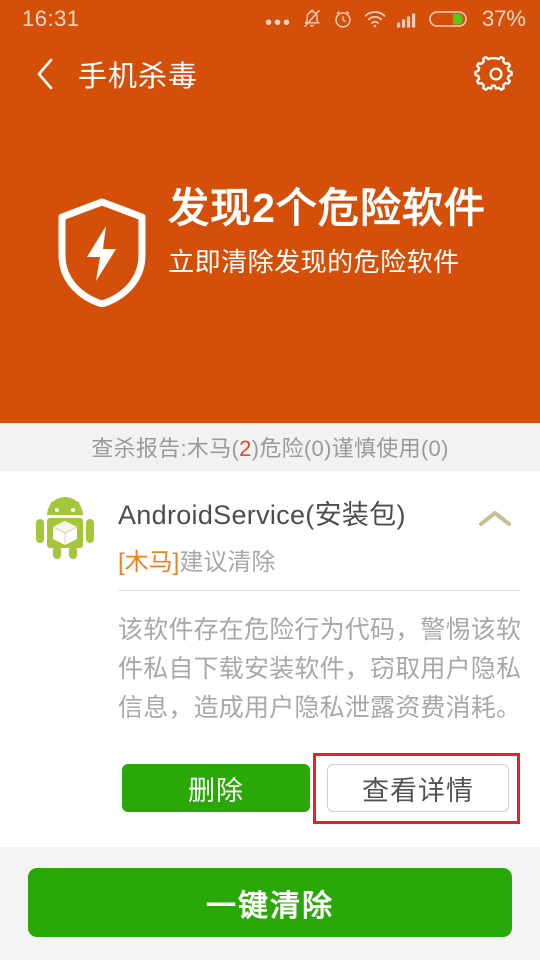 Image resolution: width=540 pixels, height=960 pixels. Describe the element at coordinates (319, 590) in the screenshot. I see `card-divider` at that location.